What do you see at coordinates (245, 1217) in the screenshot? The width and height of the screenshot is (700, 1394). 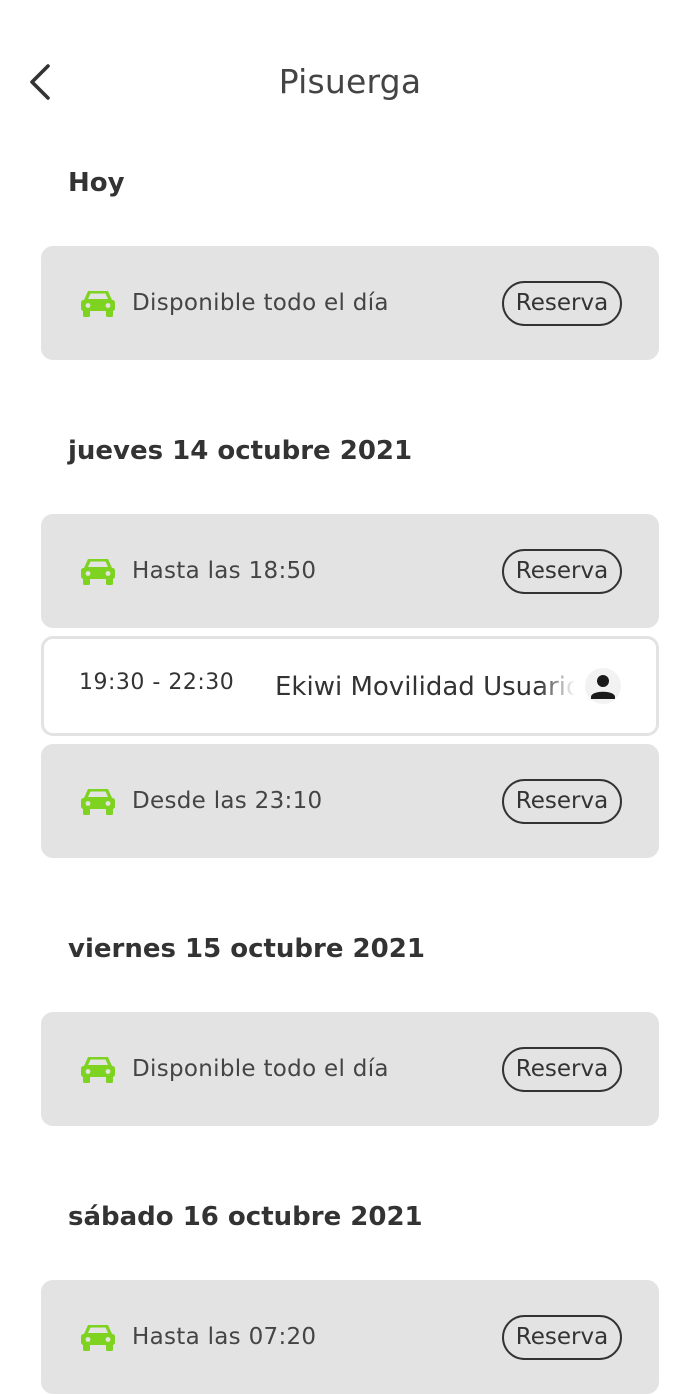 I see `day-heading: sábado 16 octubre 2021` at bounding box center [245, 1217].